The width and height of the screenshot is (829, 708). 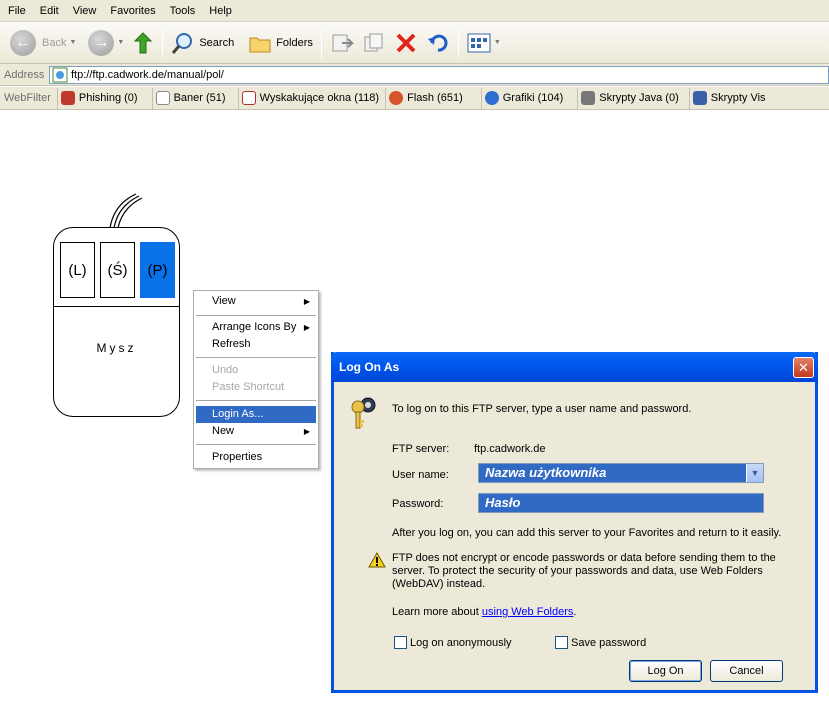 What do you see at coordinates (162, 98) in the screenshot?
I see `banner-blocked-icon` at bounding box center [162, 98].